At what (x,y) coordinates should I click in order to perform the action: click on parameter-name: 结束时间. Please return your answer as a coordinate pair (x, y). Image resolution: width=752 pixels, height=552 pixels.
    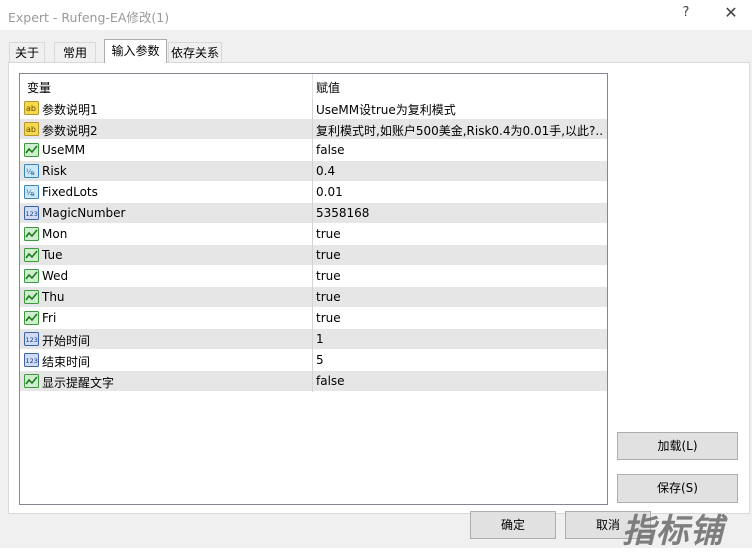
    Looking at the image, I should click on (66, 362).